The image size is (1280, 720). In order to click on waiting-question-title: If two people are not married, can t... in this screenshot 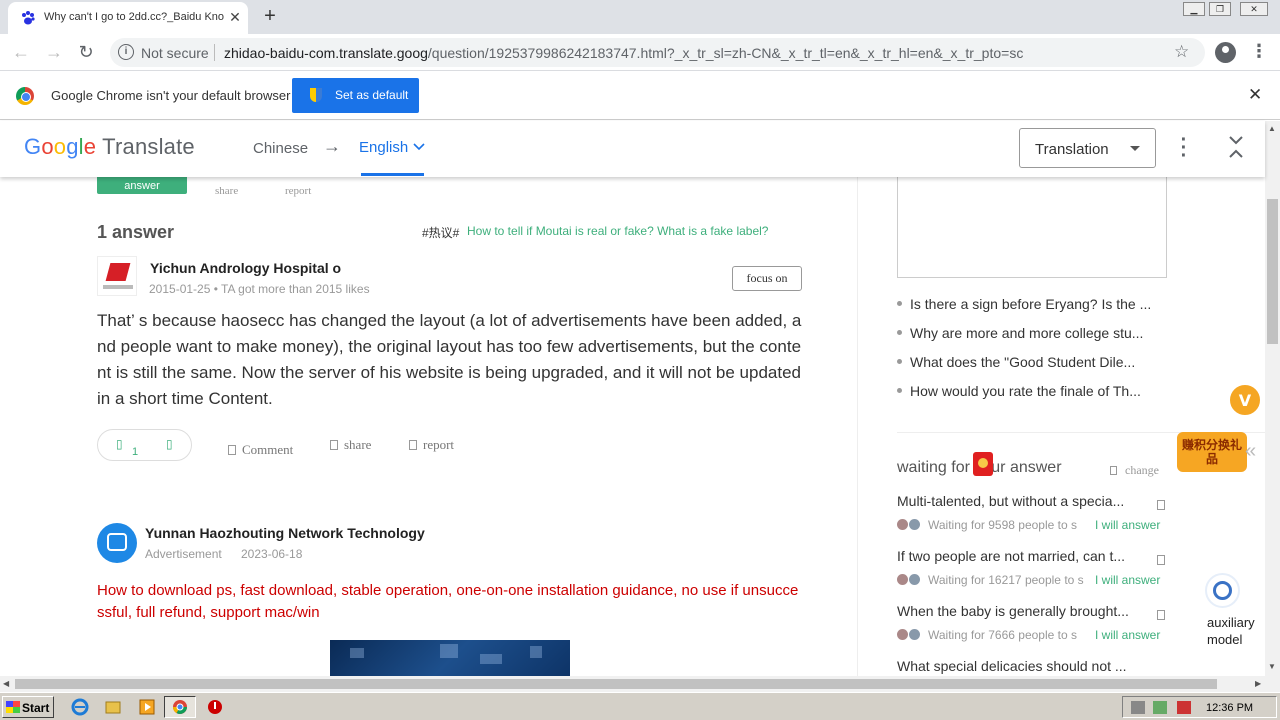, I will do `click(1024, 556)`.